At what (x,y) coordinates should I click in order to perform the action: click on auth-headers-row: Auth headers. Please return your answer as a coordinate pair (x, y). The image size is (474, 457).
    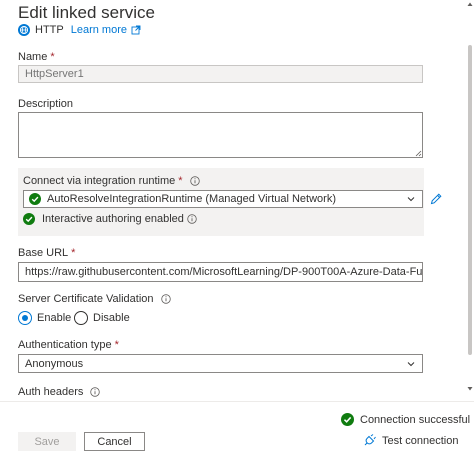
    Looking at the image, I should click on (238, 391).